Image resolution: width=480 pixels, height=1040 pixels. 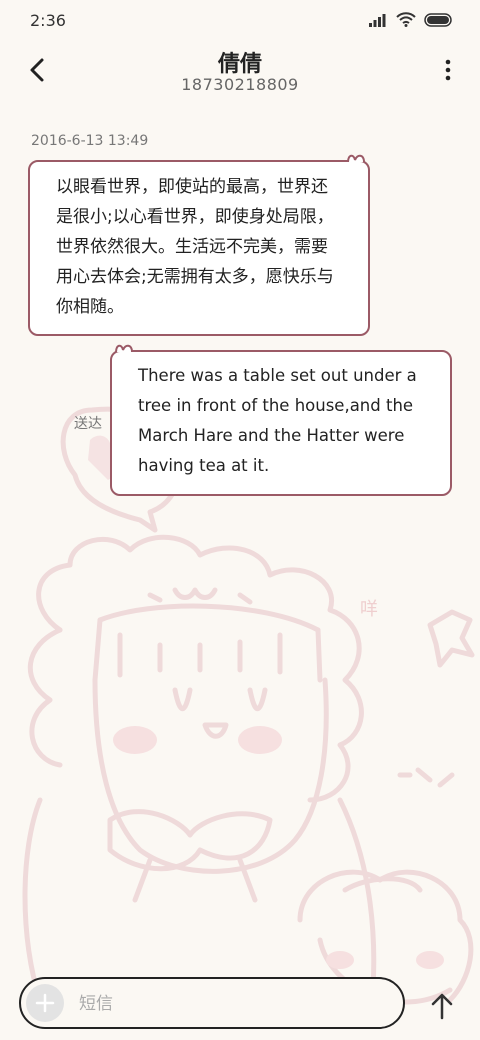 I want to click on signal-icon, so click(x=377, y=20).